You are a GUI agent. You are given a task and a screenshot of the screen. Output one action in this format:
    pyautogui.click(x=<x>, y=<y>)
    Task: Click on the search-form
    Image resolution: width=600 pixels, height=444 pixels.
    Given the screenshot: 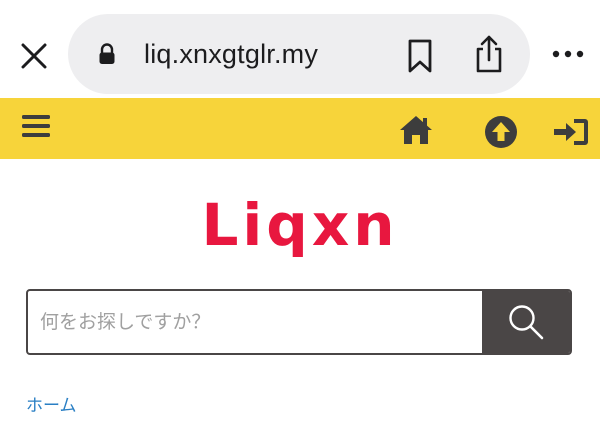 What is the action you would take?
    pyautogui.click(x=299, y=322)
    